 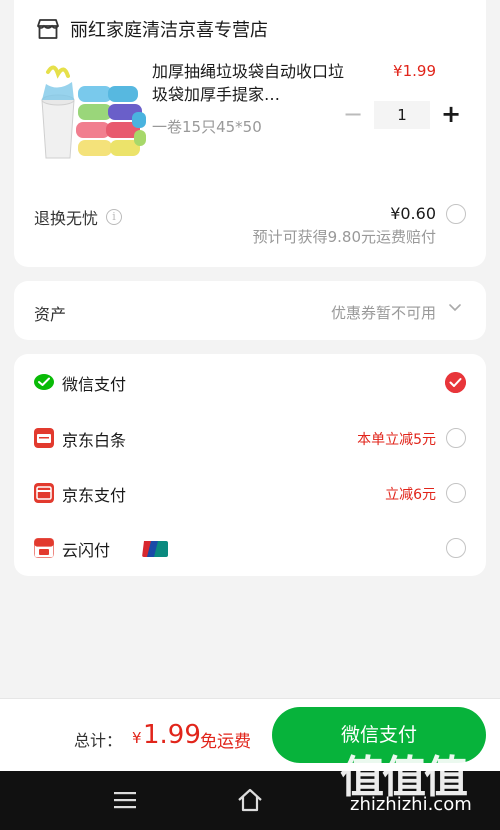 What do you see at coordinates (94, 495) in the screenshot?
I see `payment-label: 京东支付` at bounding box center [94, 495].